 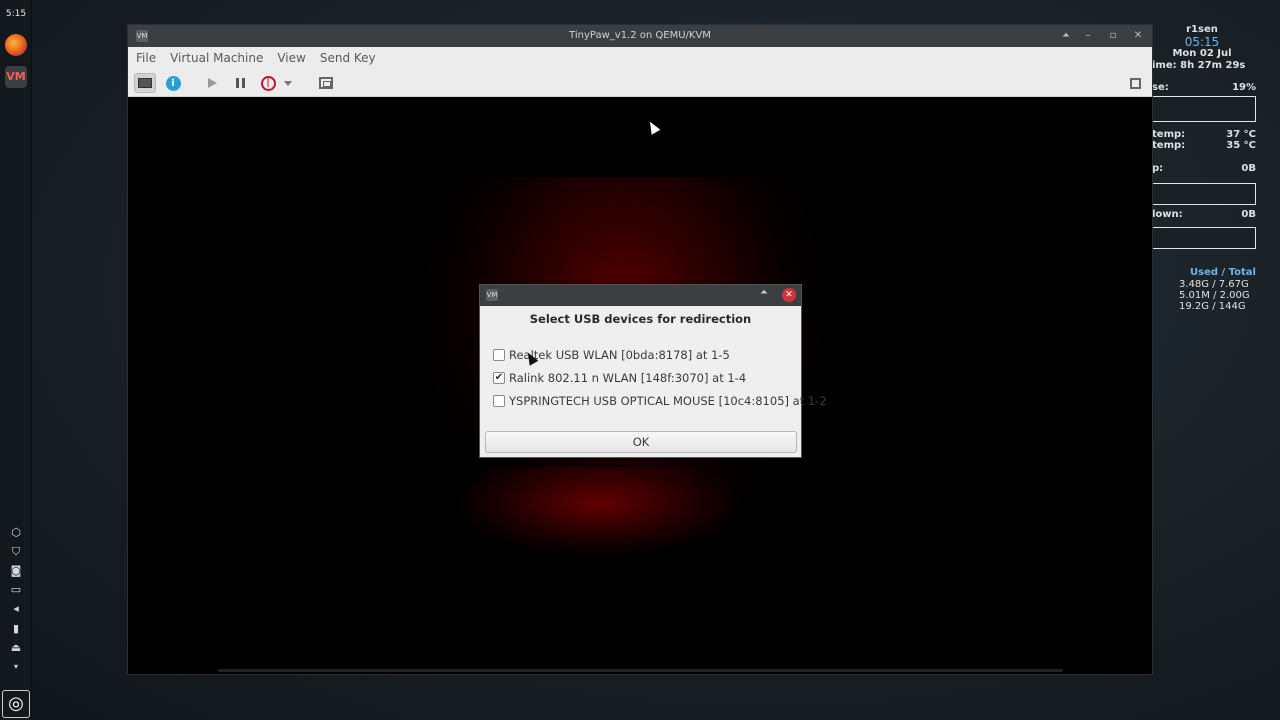 I want to click on fullscreen-button, so click(x=1135, y=83).